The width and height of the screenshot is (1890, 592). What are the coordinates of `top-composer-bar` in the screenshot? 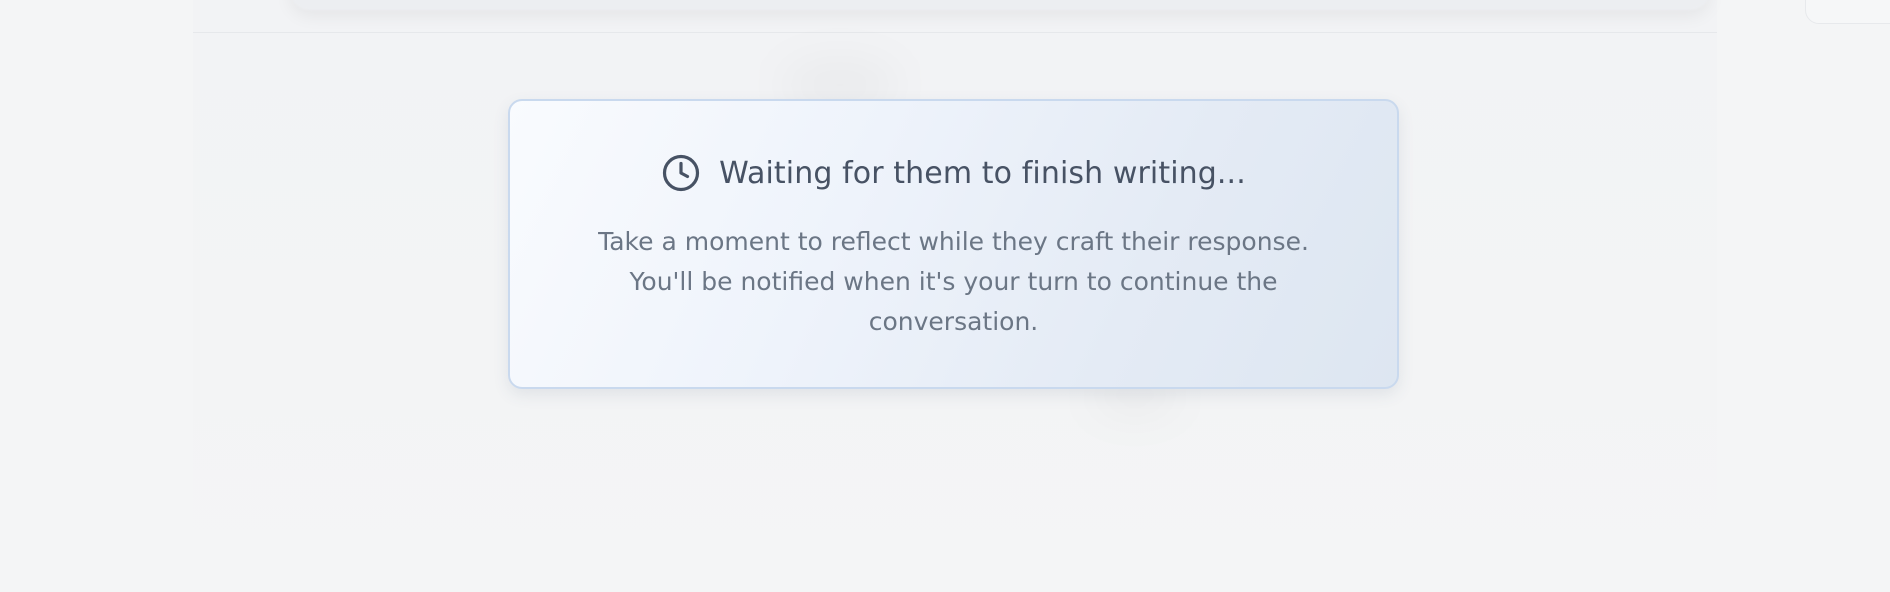 It's located at (1000, 5).